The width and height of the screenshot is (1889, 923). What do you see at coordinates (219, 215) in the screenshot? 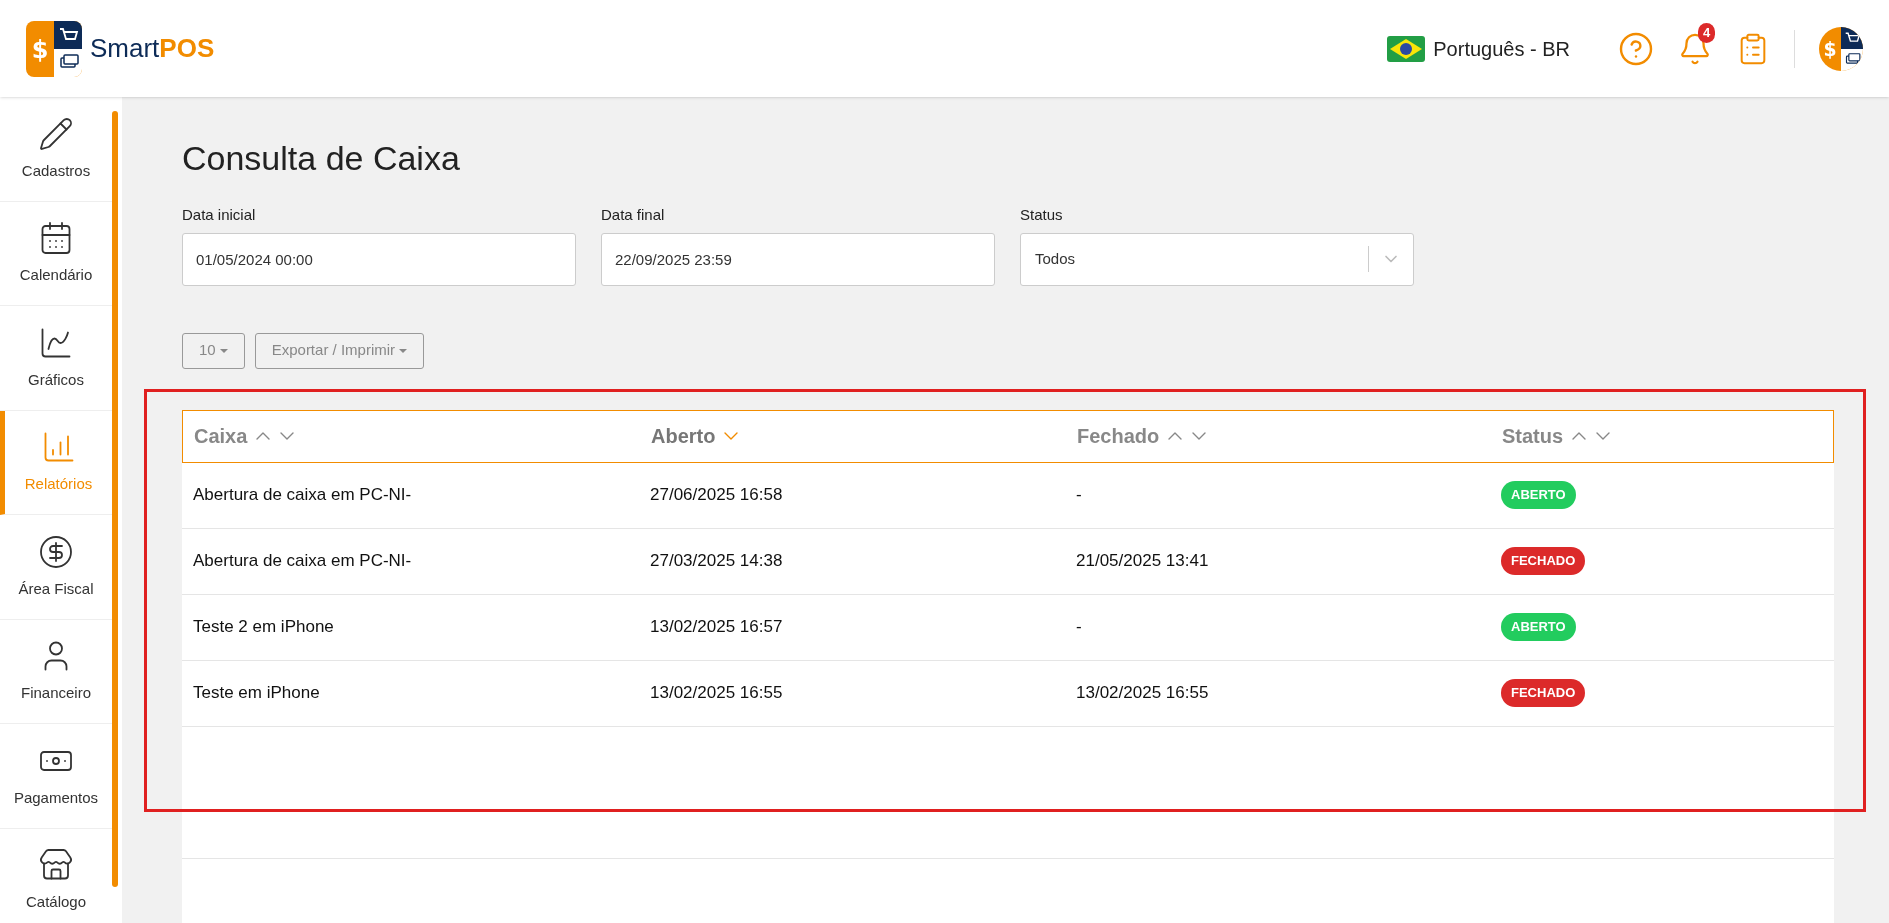
I see `field-label: Data inicial` at bounding box center [219, 215].